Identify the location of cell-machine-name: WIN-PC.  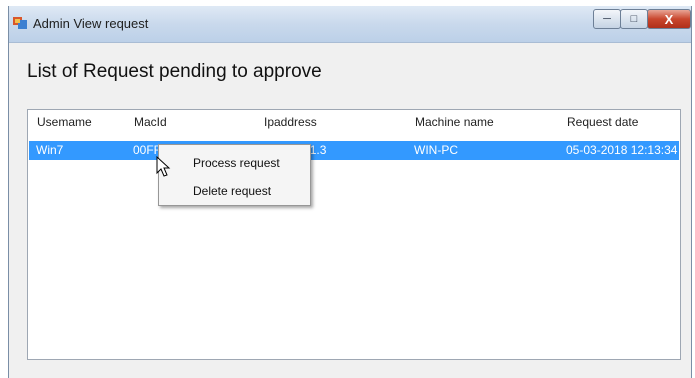
(436, 150).